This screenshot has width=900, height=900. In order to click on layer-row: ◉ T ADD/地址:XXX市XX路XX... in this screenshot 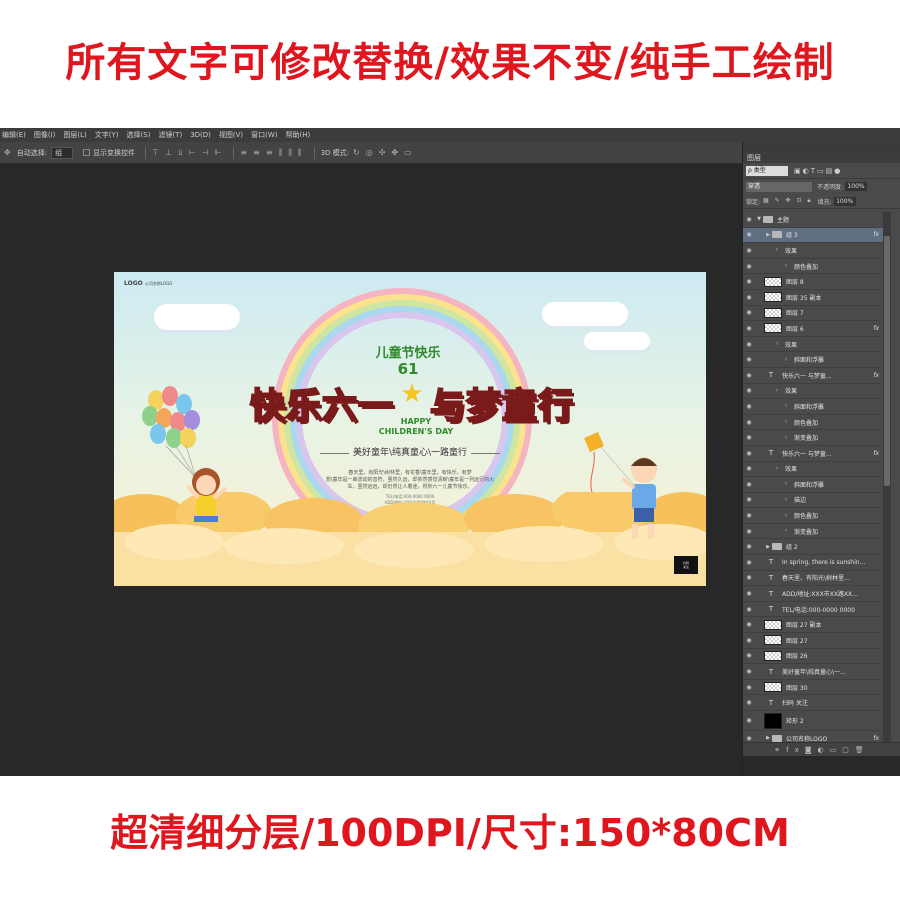, I will do `click(813, 594)`.